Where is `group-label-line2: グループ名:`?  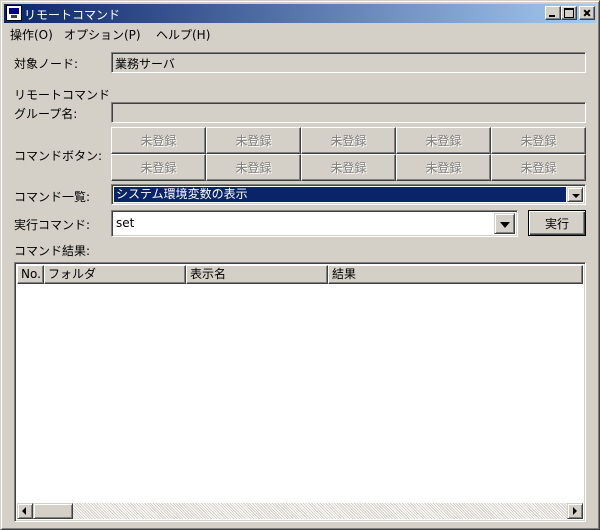
group-label-line2: グループ名: is located at coordinates (46, 114).